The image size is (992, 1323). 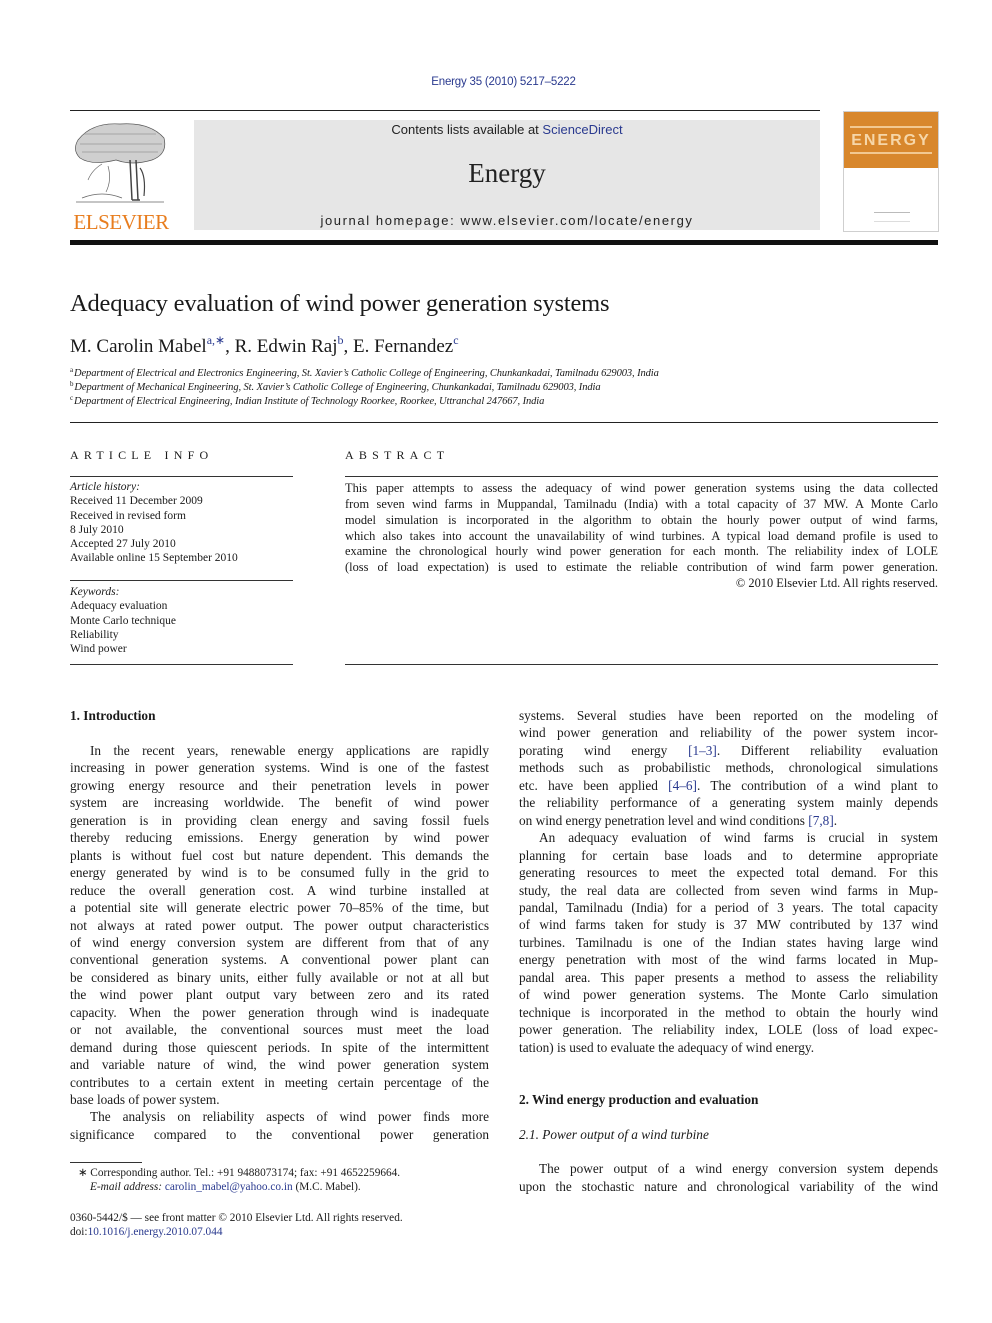 I want to click on affiliation-mark: c, so click(x=72, y=398).